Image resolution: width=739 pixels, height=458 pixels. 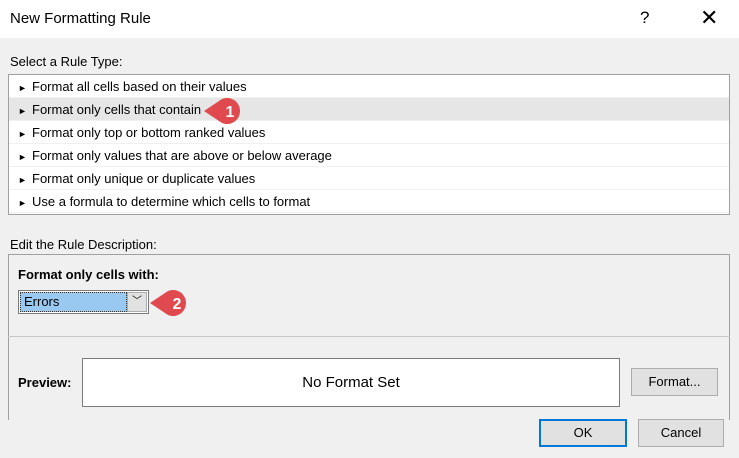 I want to click on callout-2: 2, so click(x=168, y=303).